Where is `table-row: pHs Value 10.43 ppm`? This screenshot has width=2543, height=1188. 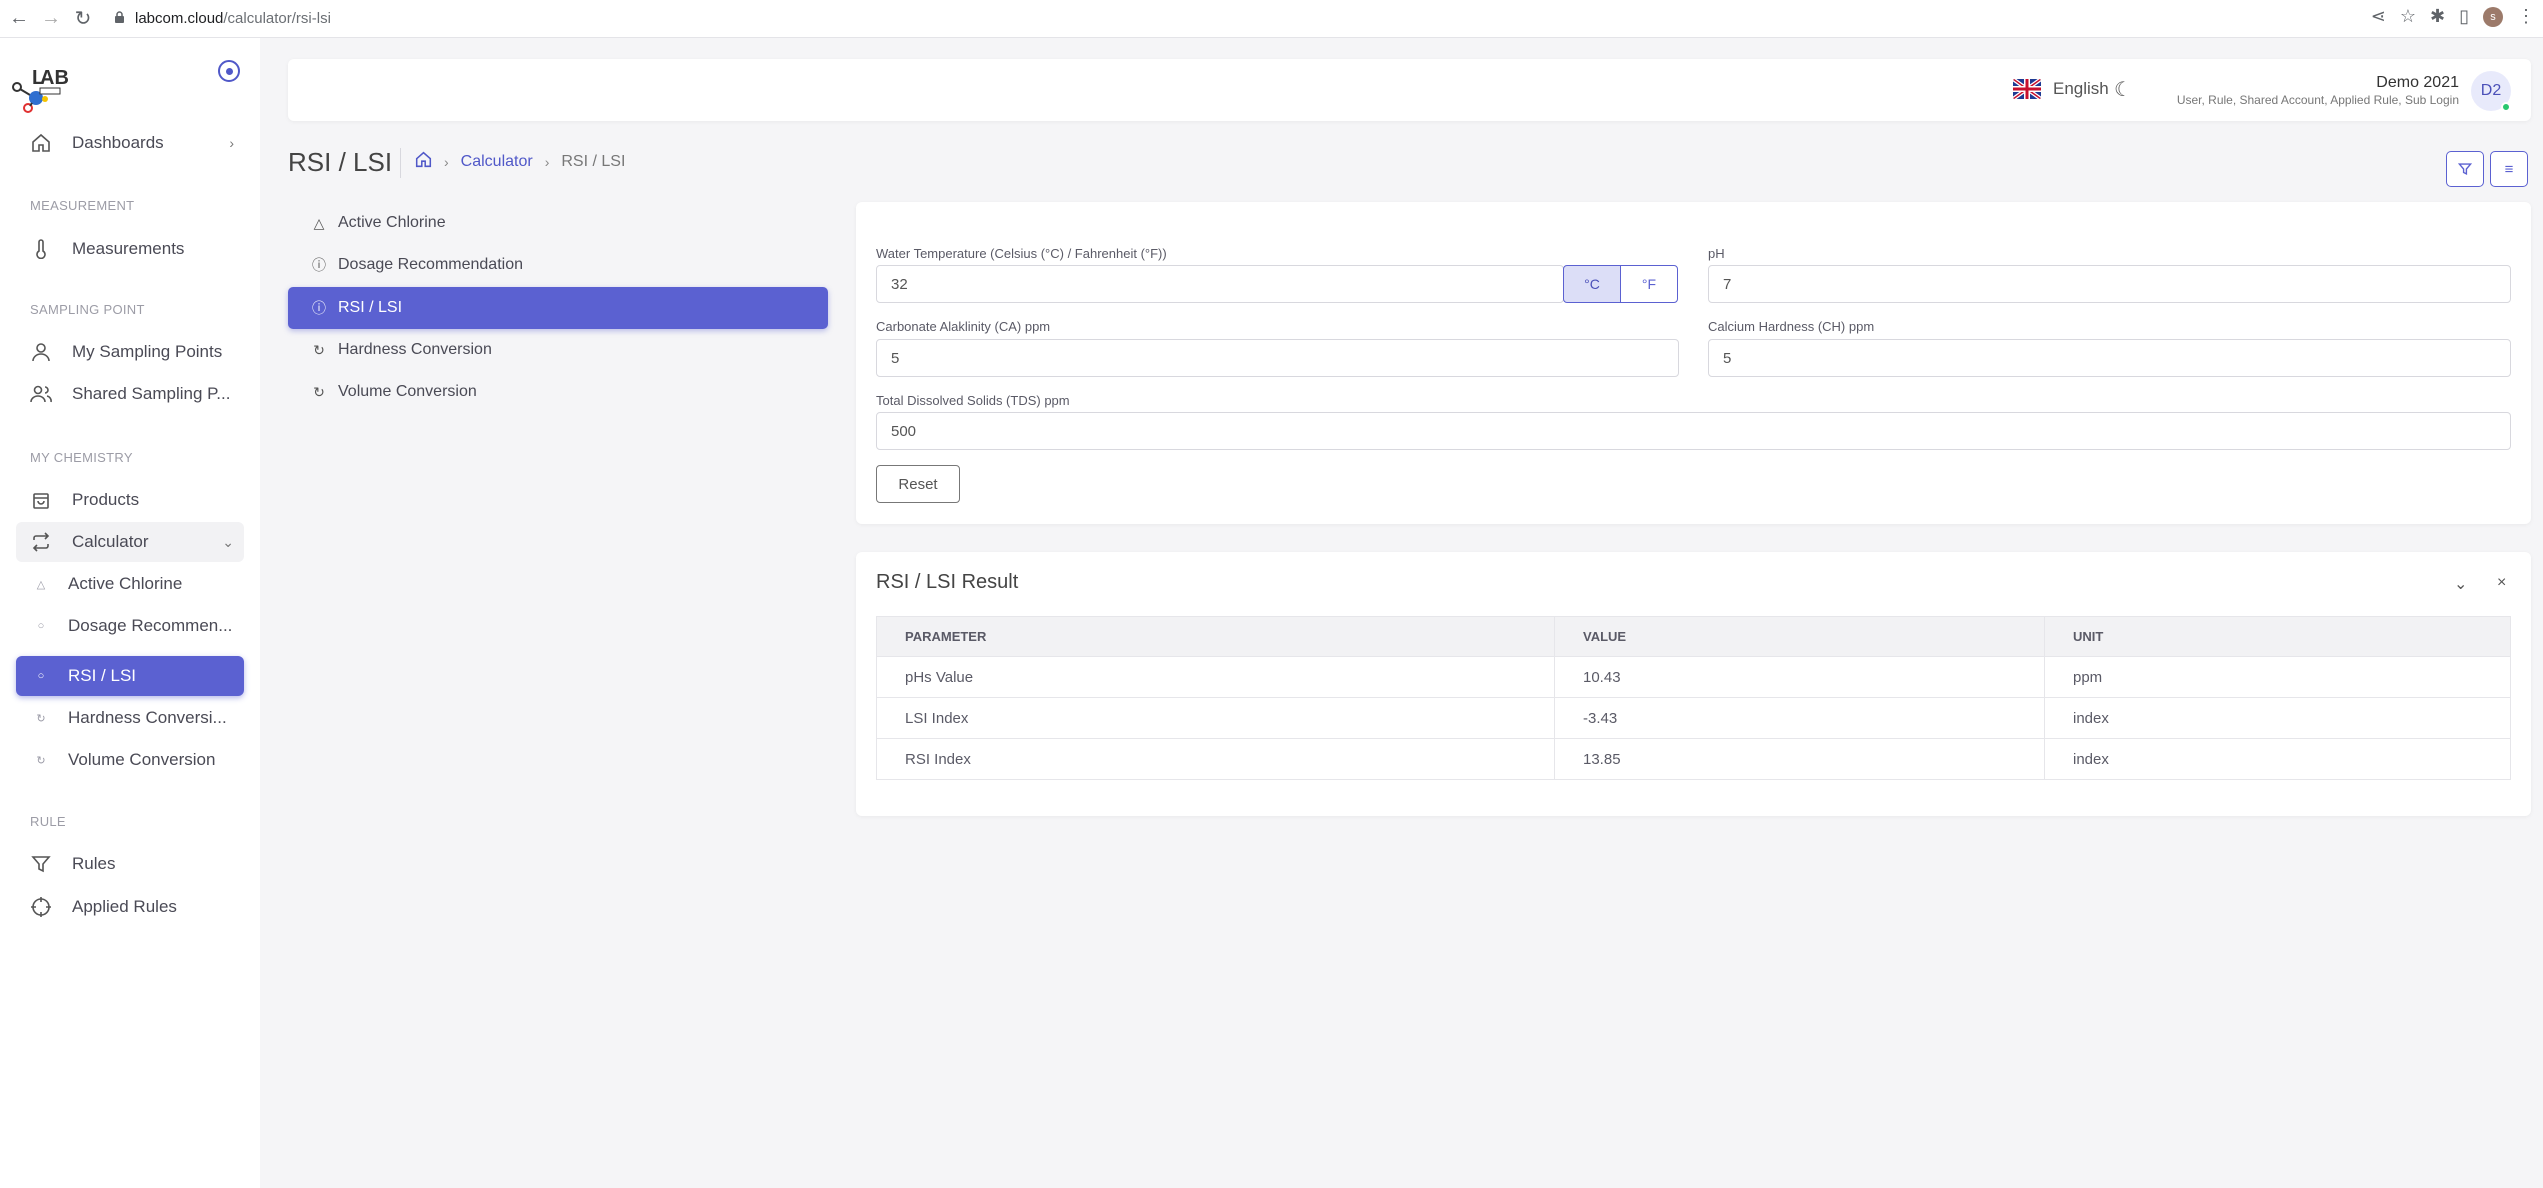 table-row: pHs Value 10.43 ppm is located at coordinates (1693, 677).